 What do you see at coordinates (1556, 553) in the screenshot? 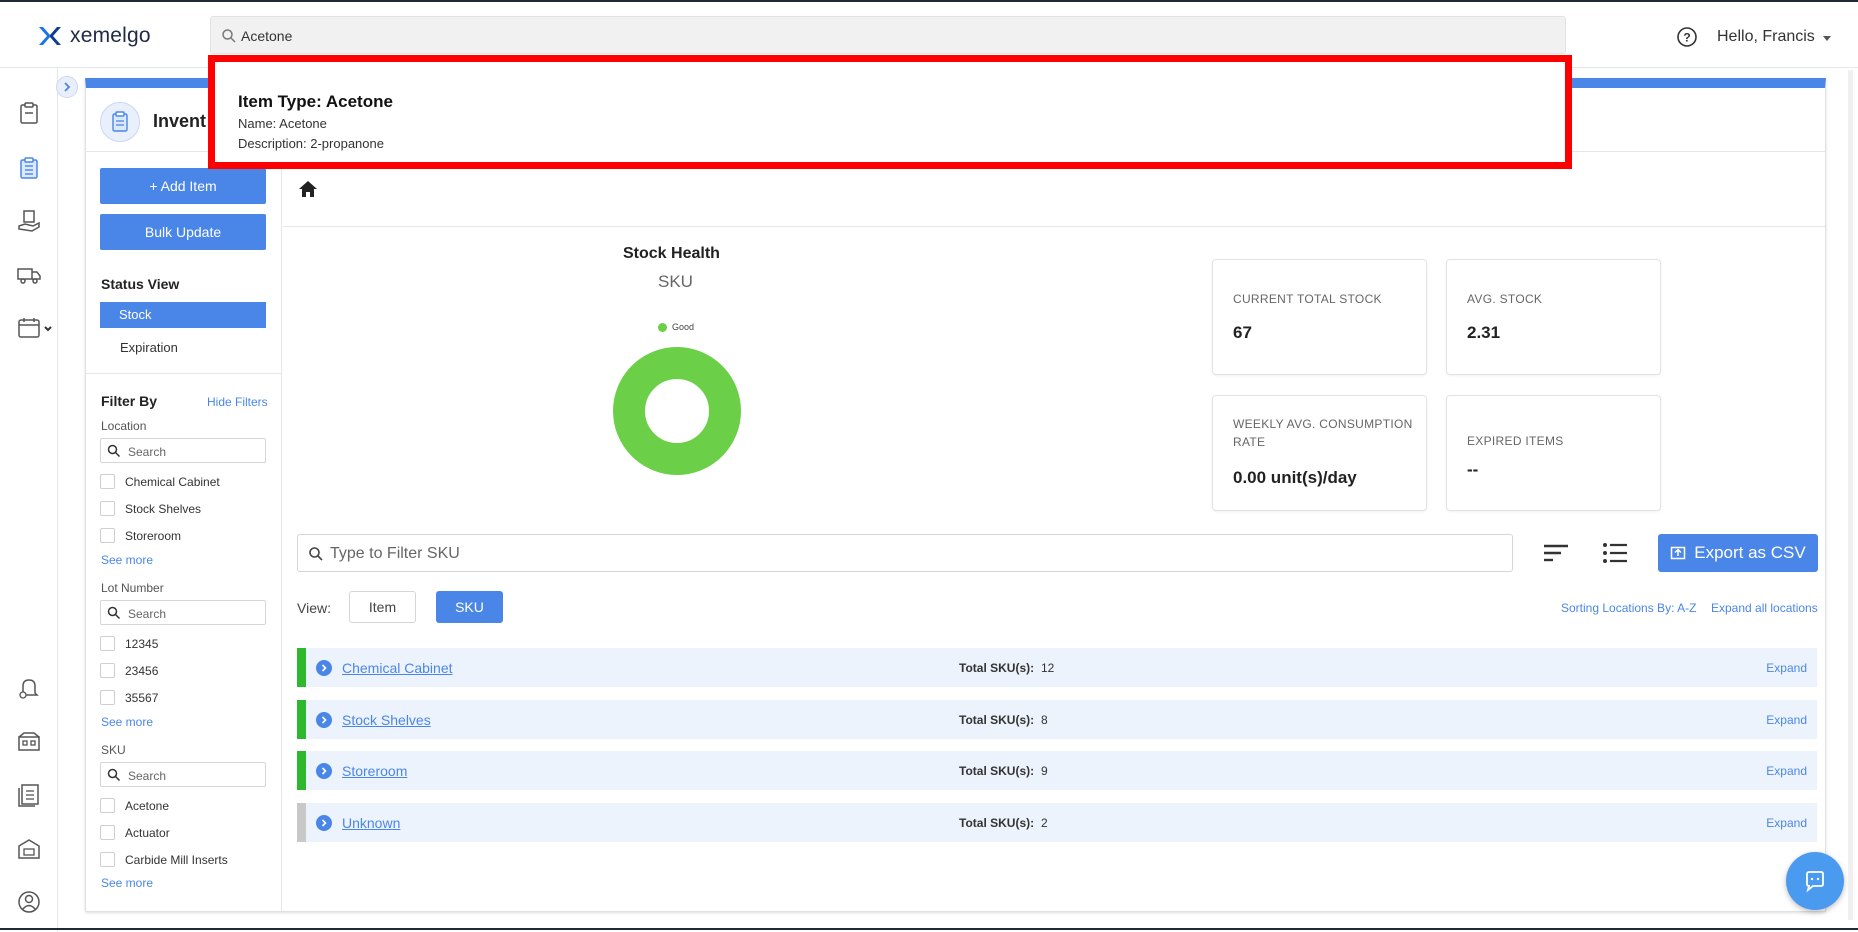
I see `sort-icon` at bounding box center [1556, 553].